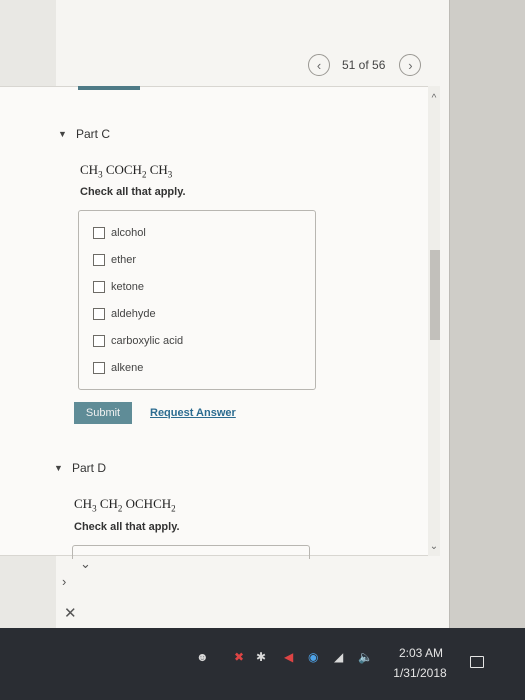 The width and height of the screenshot is (525, 700). Describe the element at coordinates (239, 657) in the screenshot. I see `antivirus-icon: ✖` at that location.